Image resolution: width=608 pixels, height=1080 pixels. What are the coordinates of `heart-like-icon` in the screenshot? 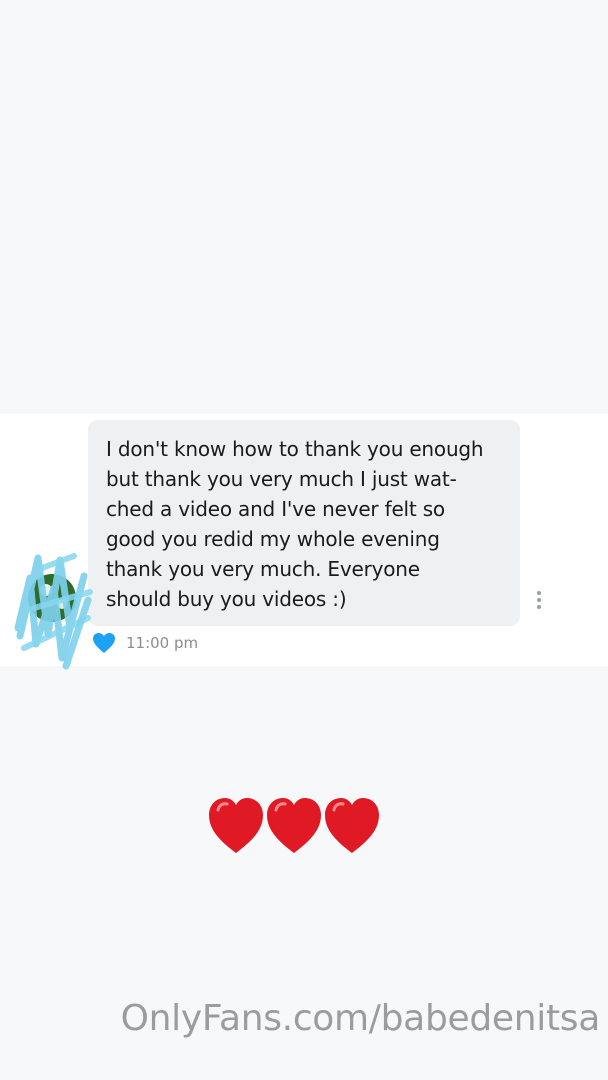 It's located at (104, 643).